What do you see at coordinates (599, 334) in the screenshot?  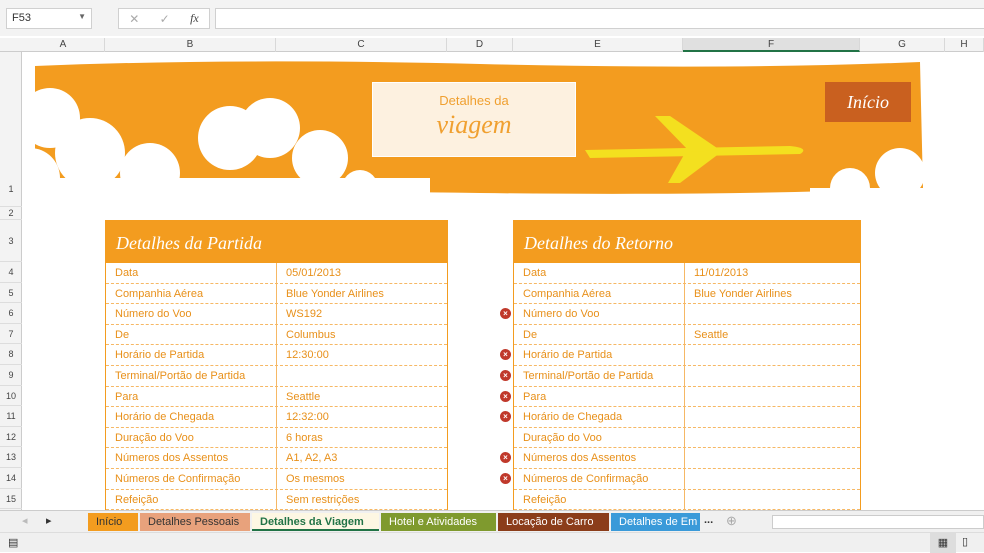 I see `field-label: De` at bounding box center [599, 334].